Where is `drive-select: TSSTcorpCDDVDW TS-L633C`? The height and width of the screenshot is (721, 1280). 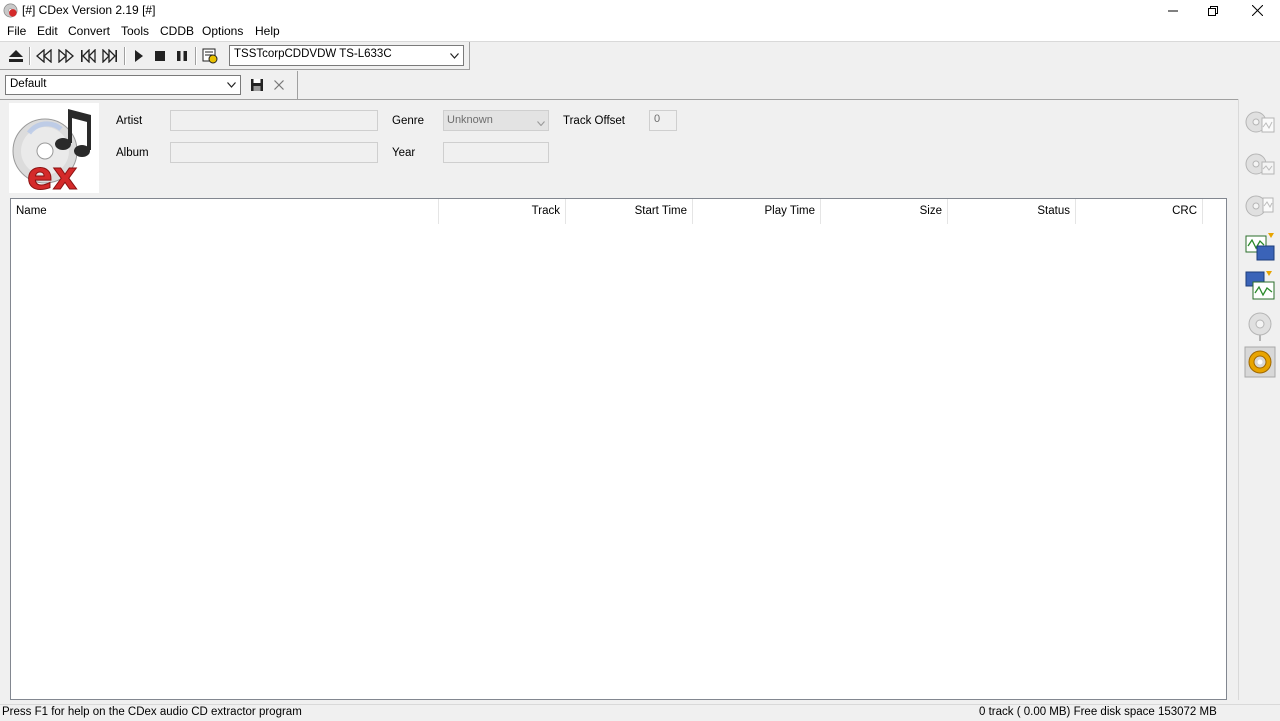
drive-select: TSSTcorpCDDVDW TS-L633C is located at coordinates (346, 55).